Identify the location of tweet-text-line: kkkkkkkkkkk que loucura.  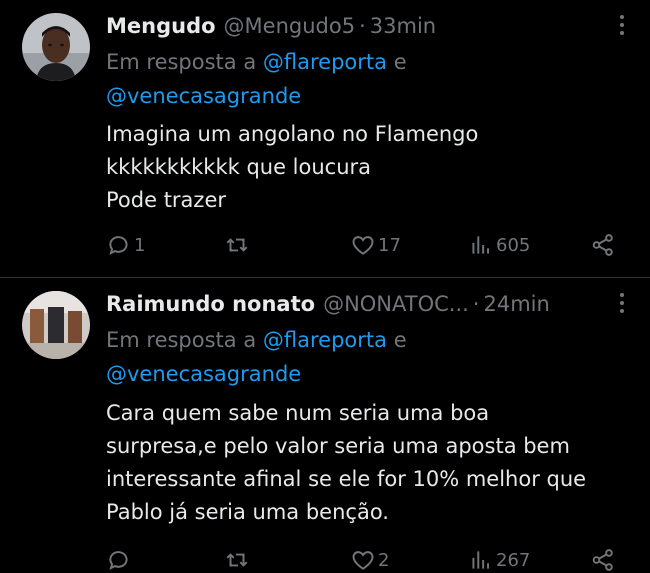
(239, 167).